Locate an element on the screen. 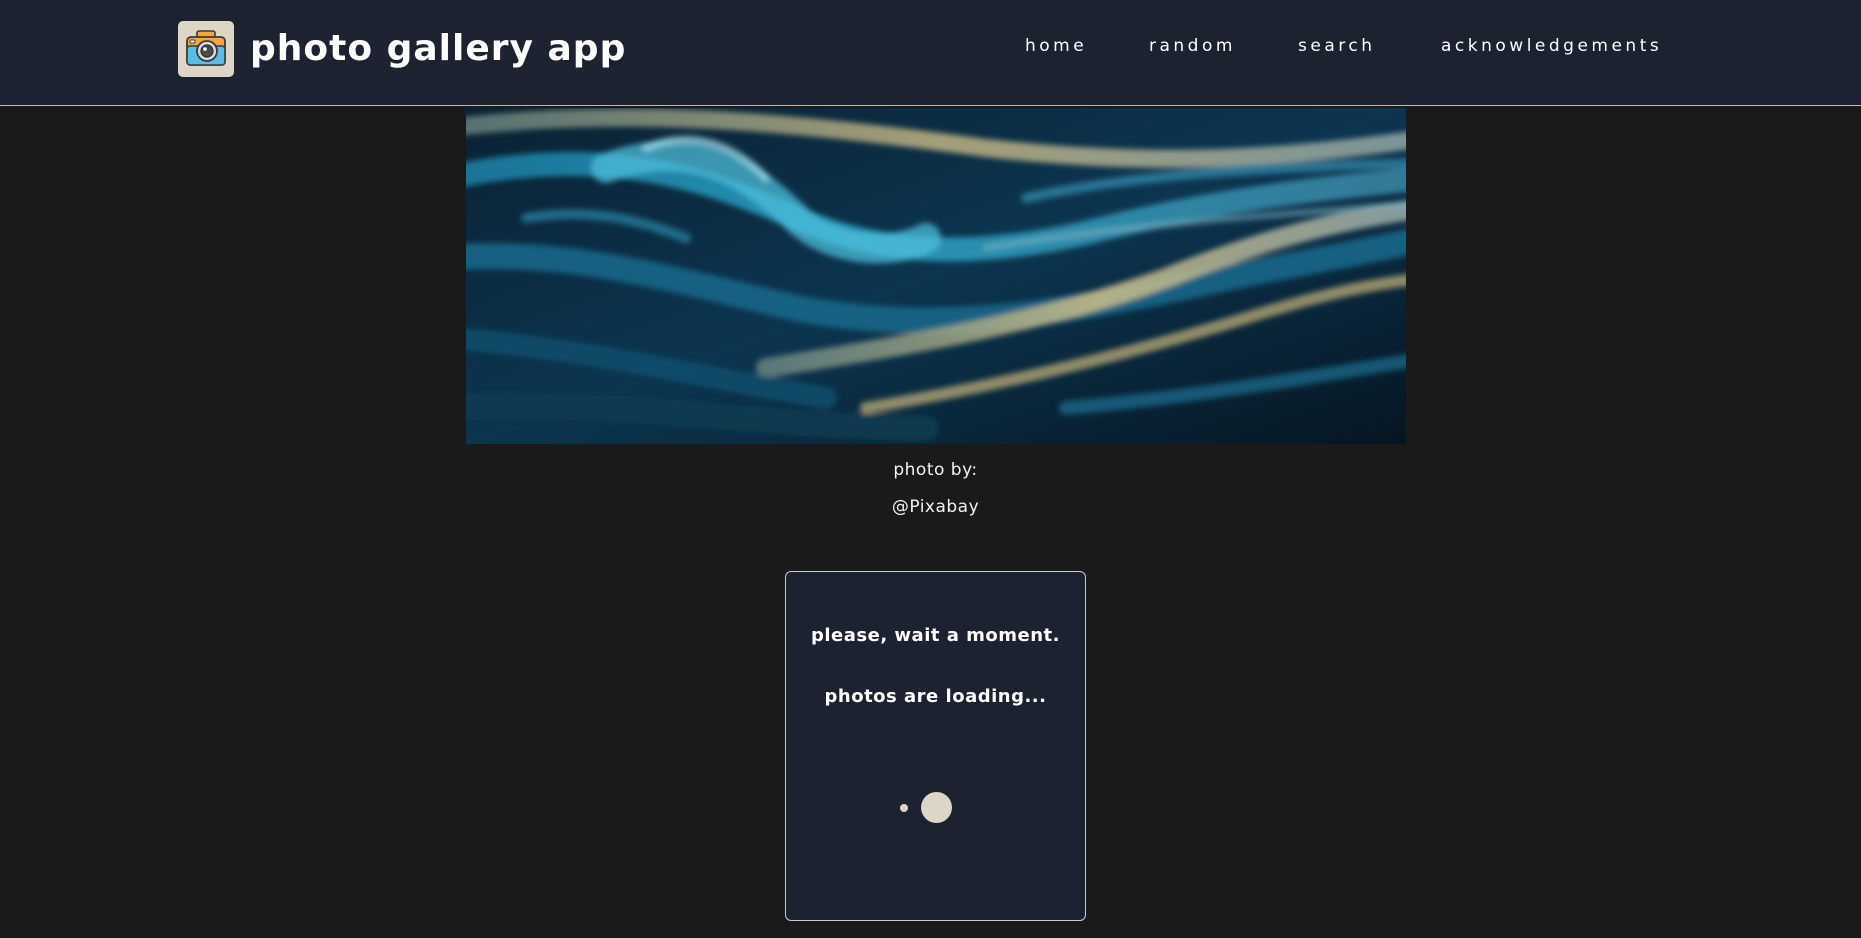  nav-search: search is located at coordinates (1336, 46).